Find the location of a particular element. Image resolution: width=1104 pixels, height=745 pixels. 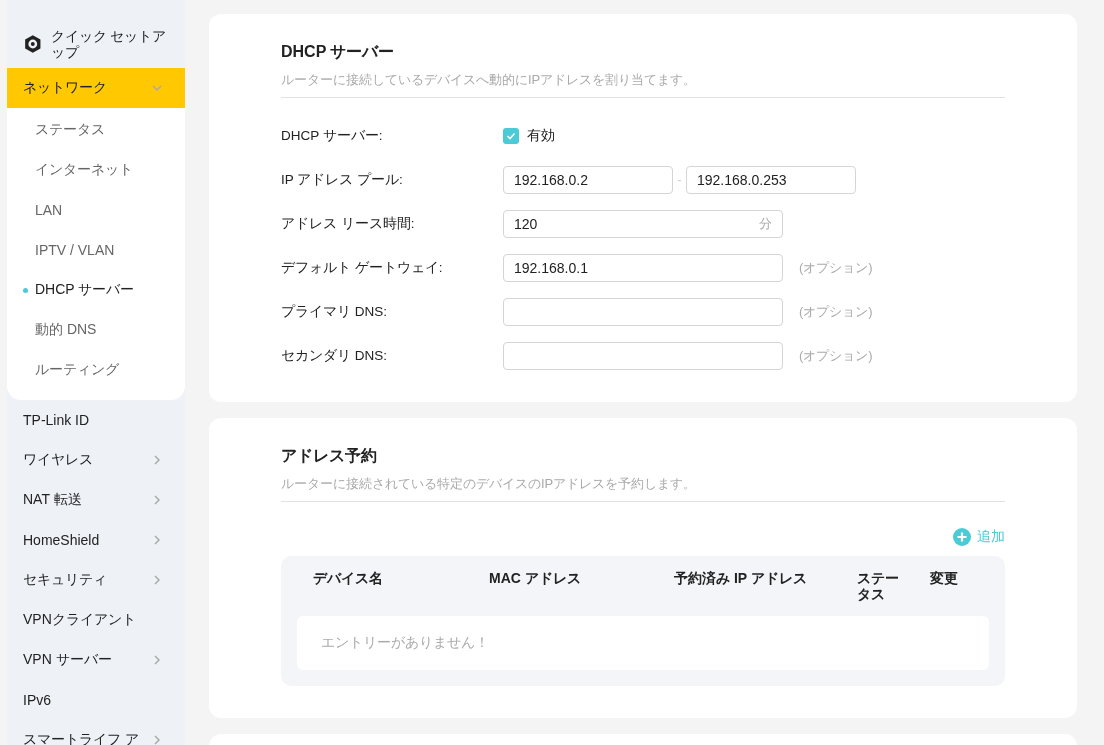

column-header: ステータス is located at coordinates (878, 586).